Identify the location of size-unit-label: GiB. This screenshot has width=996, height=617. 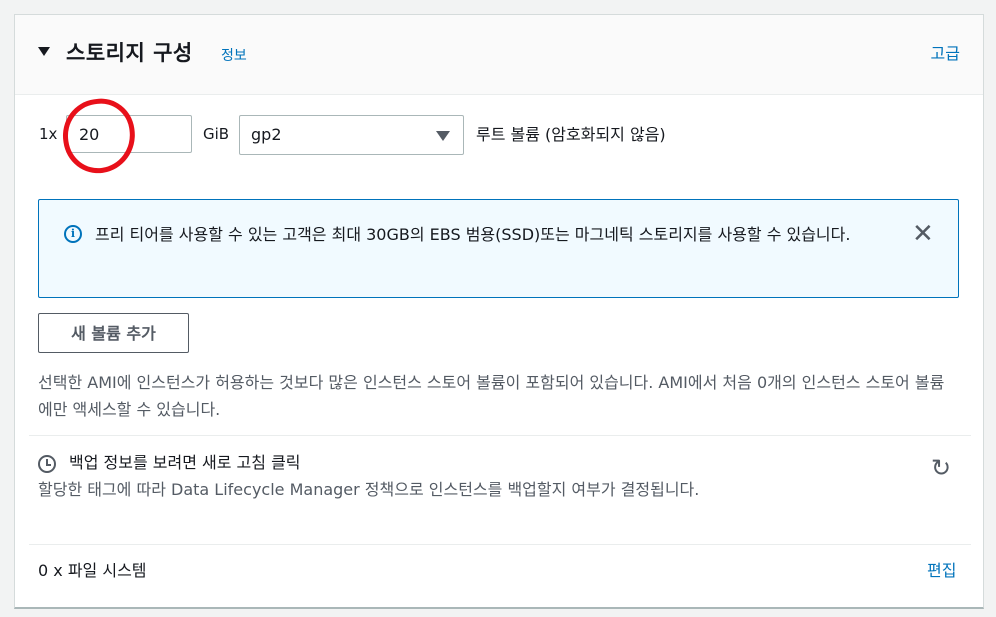
(216, 134).